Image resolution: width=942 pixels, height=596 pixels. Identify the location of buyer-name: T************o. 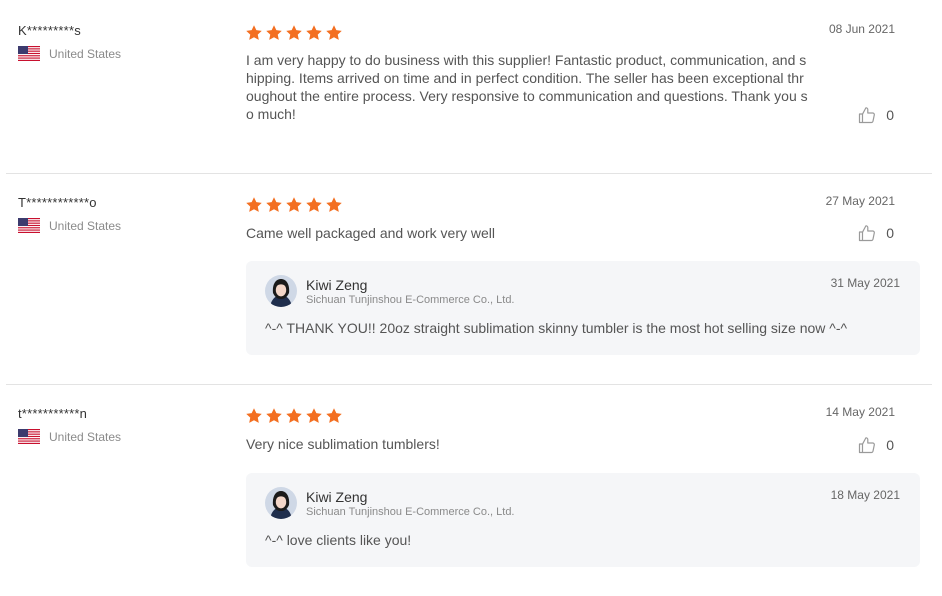
(57, 202).